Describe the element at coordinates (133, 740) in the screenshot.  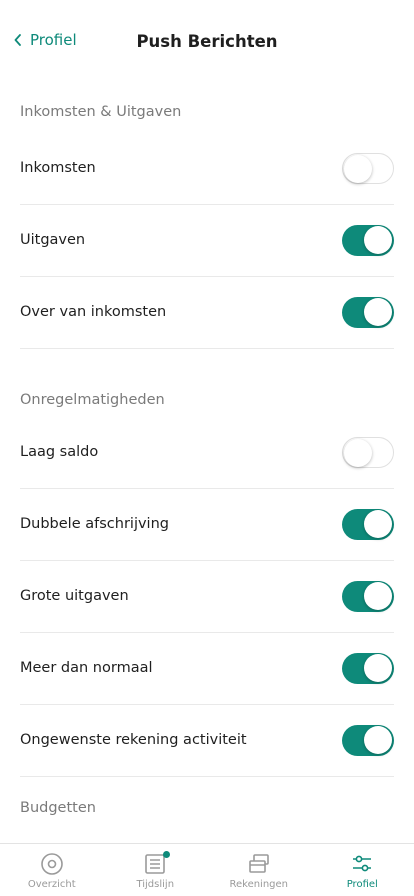
I see `setting-label: Ongewenste rekening activiteit` at that location.